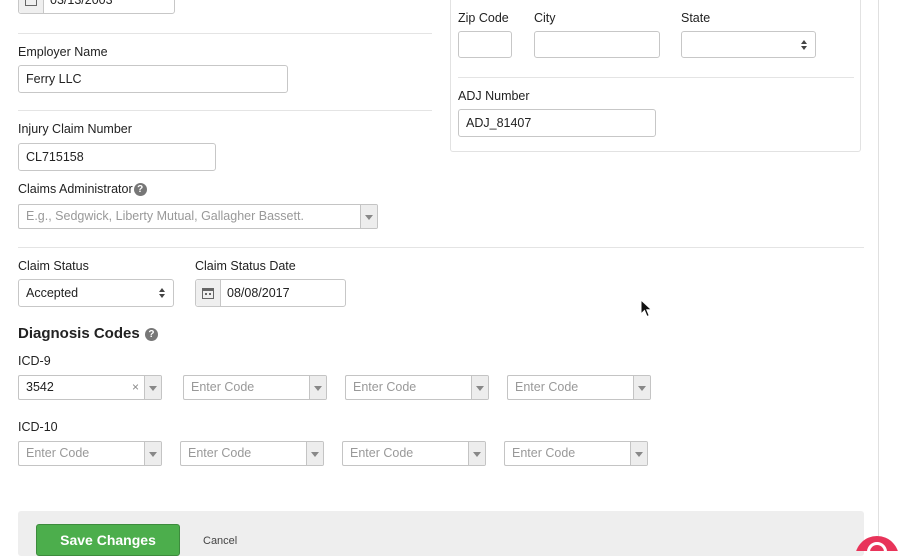 This screenshot has height=556, width=899. I want to click on icd9-code-value: 3542, so click(40, 387).